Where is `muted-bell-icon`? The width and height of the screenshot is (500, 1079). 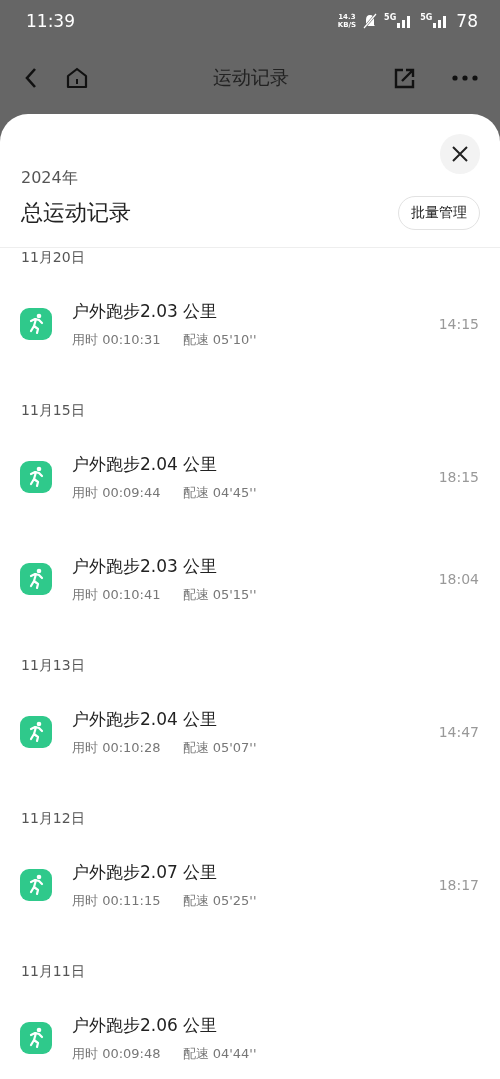 muted-bell-icon is located at coordinates (370, 21).